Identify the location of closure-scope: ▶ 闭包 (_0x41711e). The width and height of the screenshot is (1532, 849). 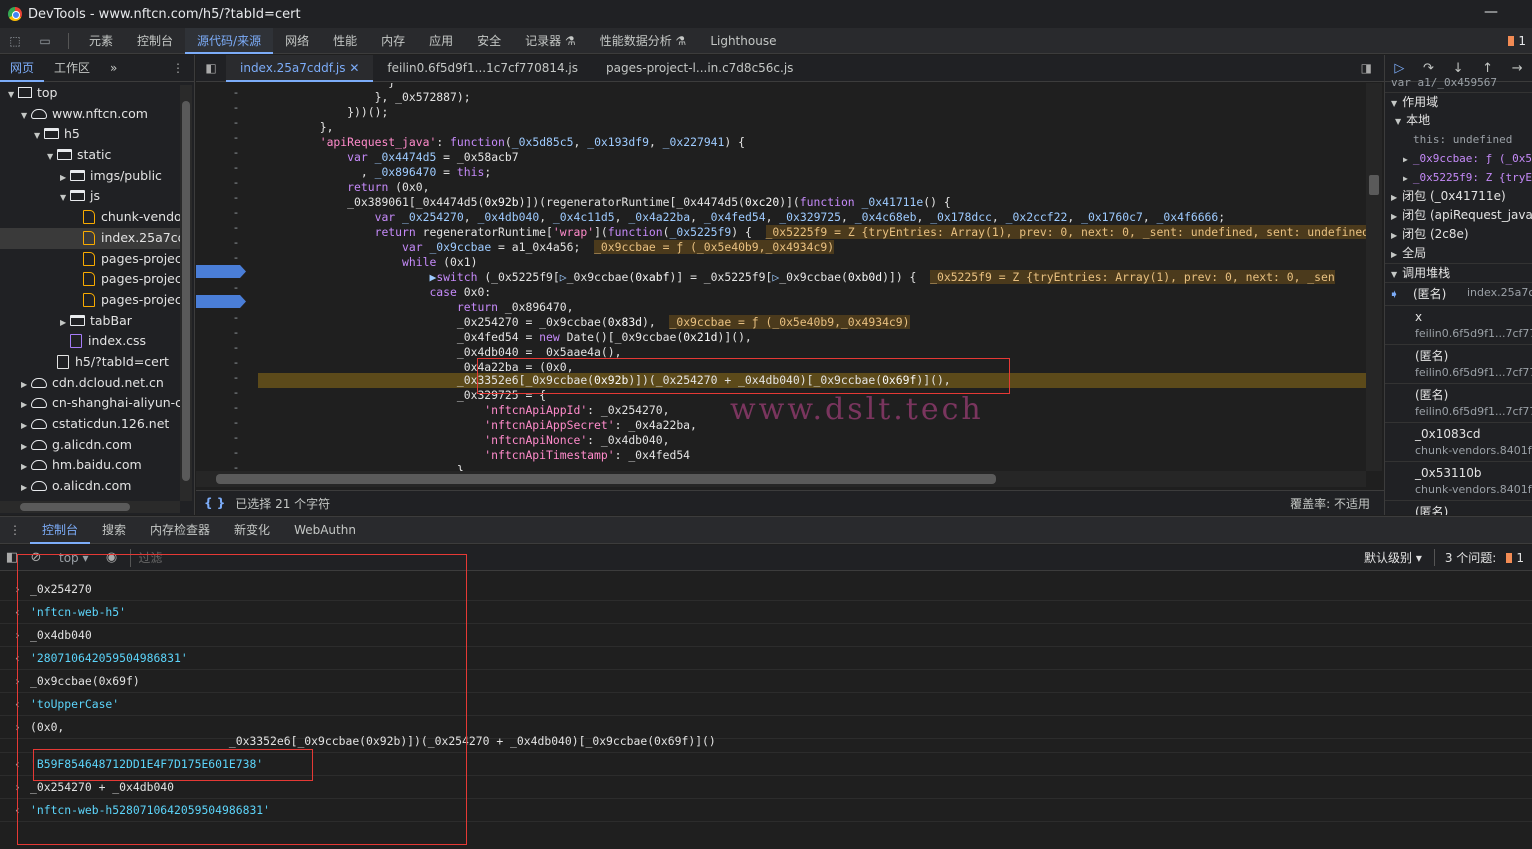
(1458, 196).